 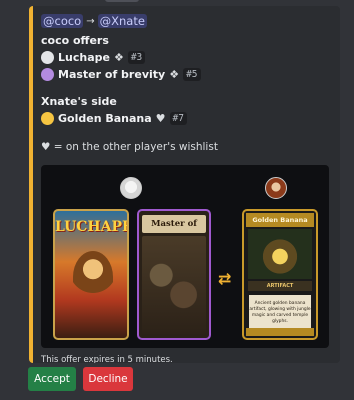 I want to click on raccoon-illustration, so click(x=174, y=285).